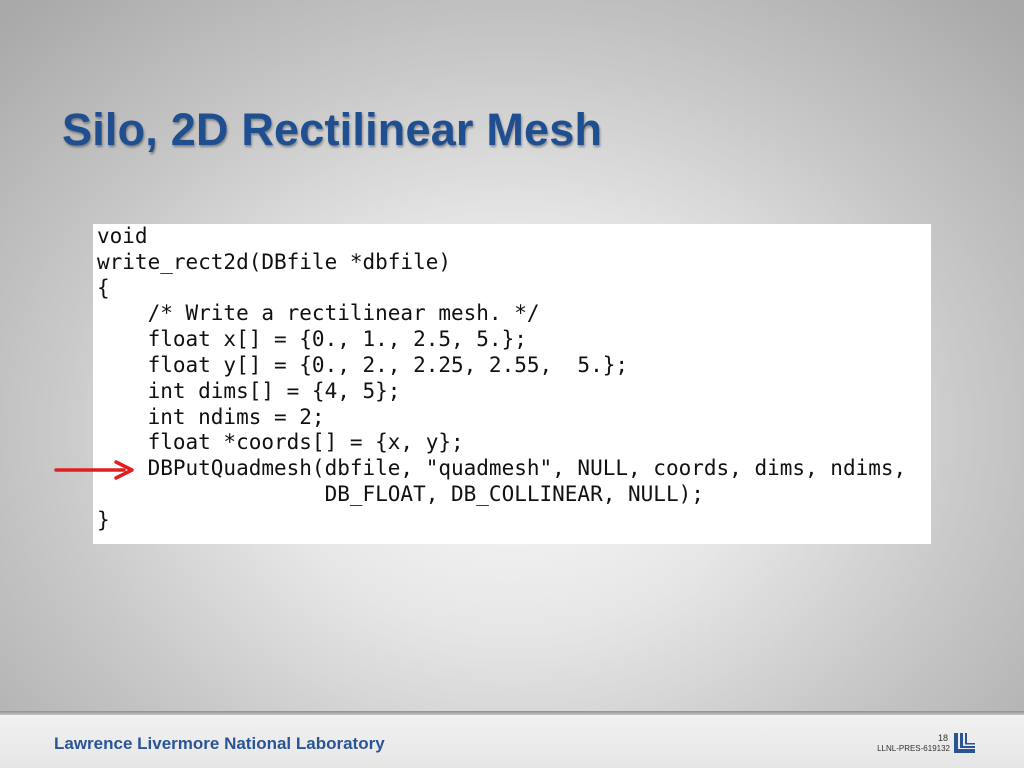 This screenshot has width=1024, height=768. What do you see at coordinates (103, 287) in the screenshot?
I see `code-line: {` at bounding box center [103, 287].